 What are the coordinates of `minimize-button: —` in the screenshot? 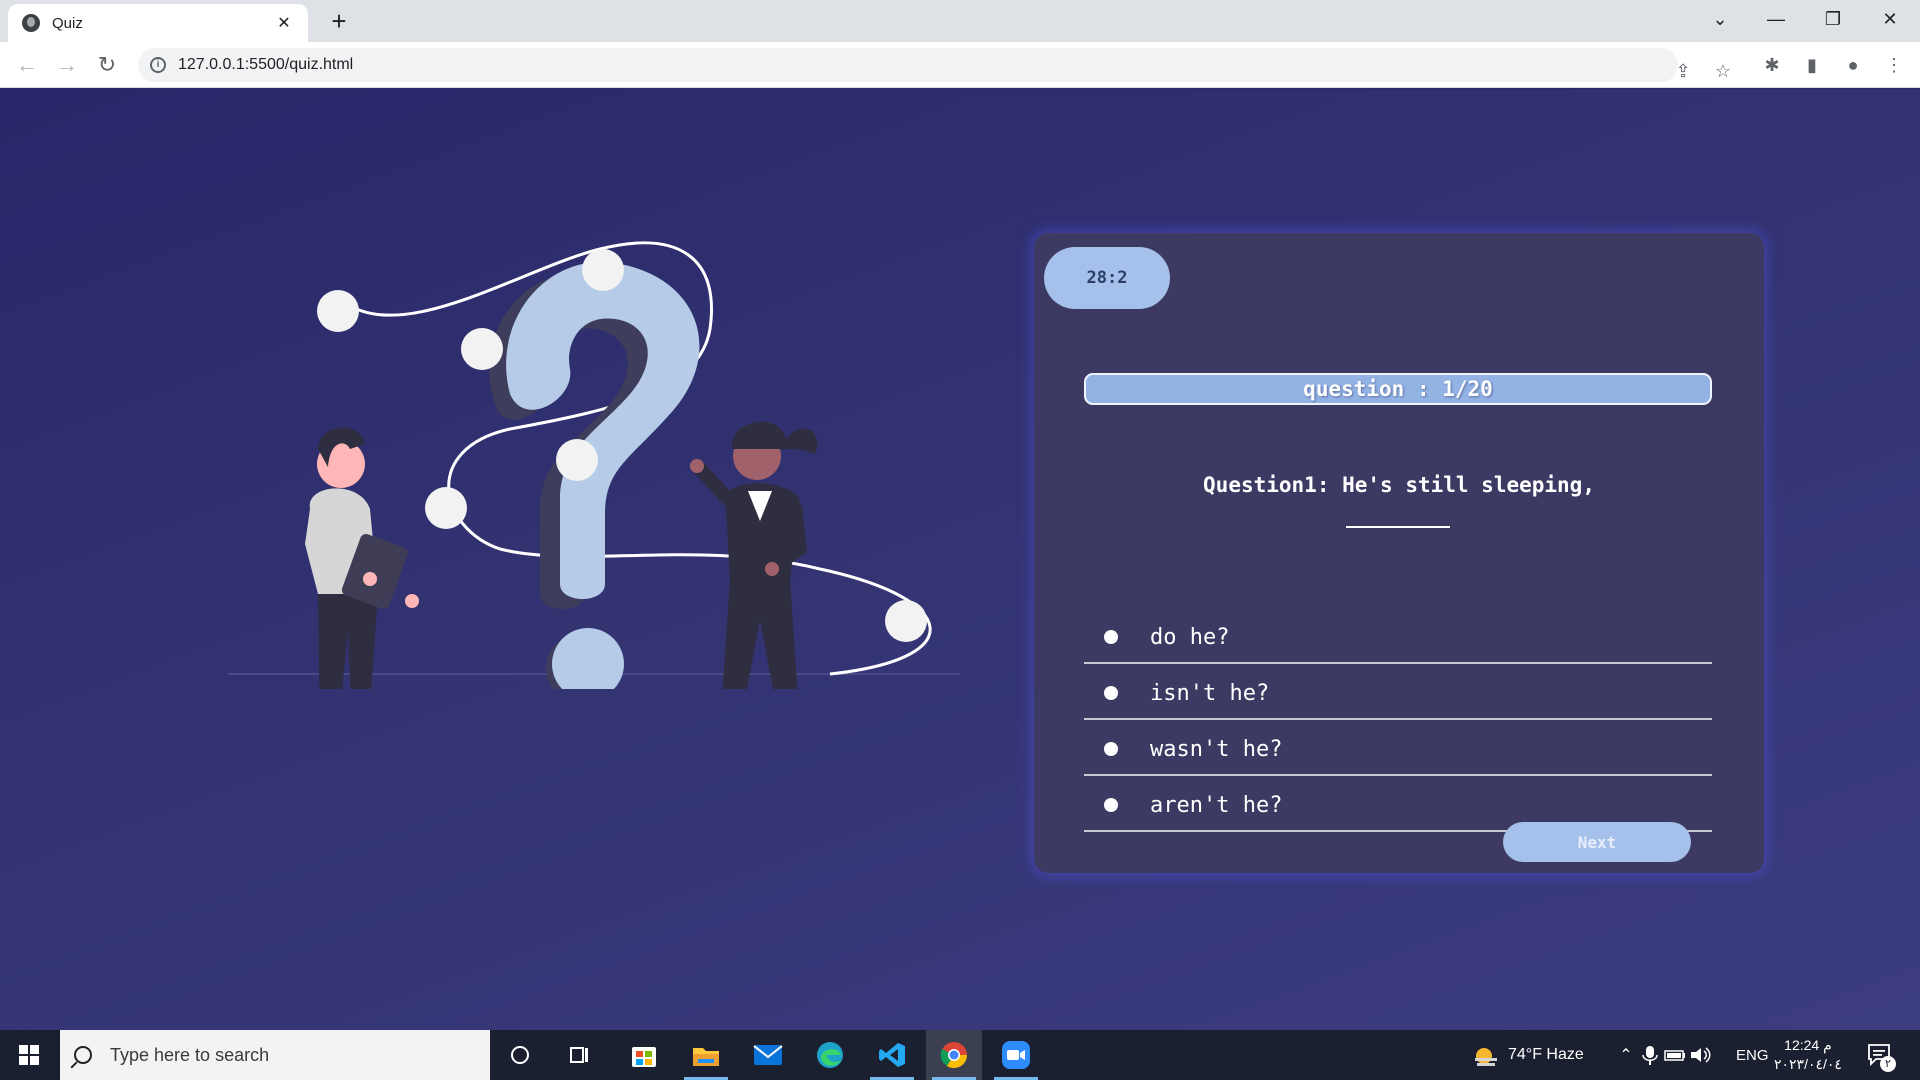 It's located at (1776, 19).